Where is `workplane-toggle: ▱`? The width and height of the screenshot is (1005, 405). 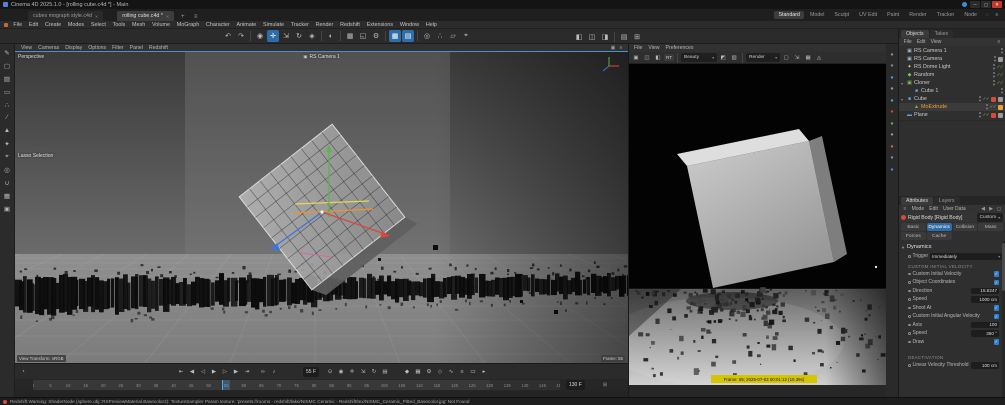
workplane-toggle: ▱ is located at coordinates (453, 36).